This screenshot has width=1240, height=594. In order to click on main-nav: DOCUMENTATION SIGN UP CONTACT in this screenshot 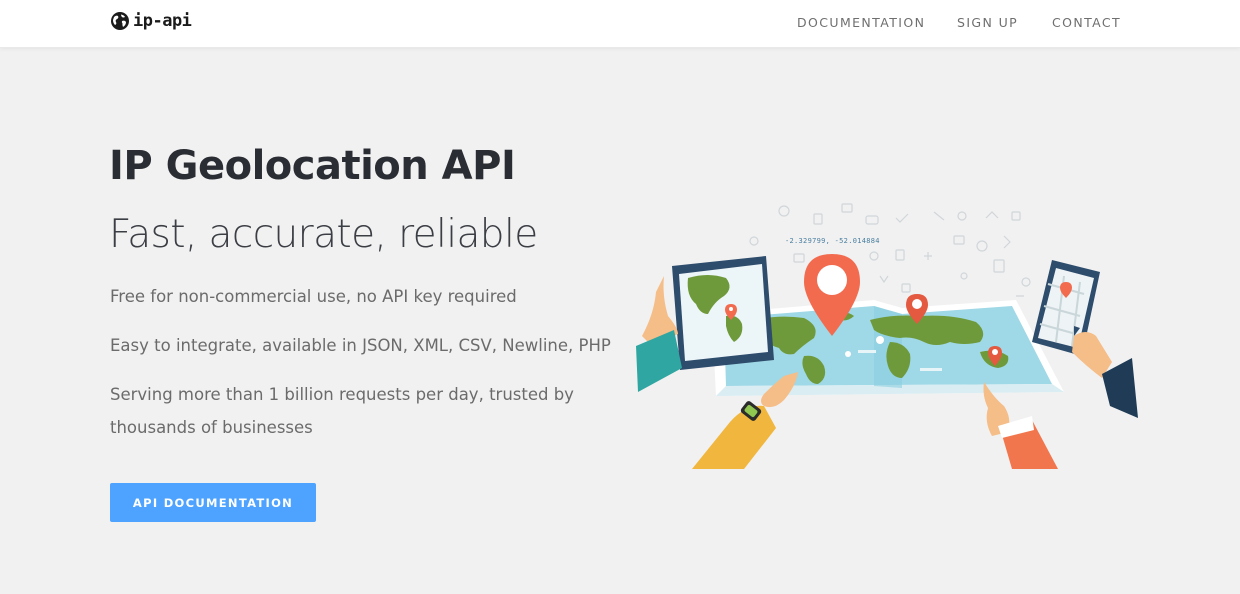, I will do `click(620, 24)`.